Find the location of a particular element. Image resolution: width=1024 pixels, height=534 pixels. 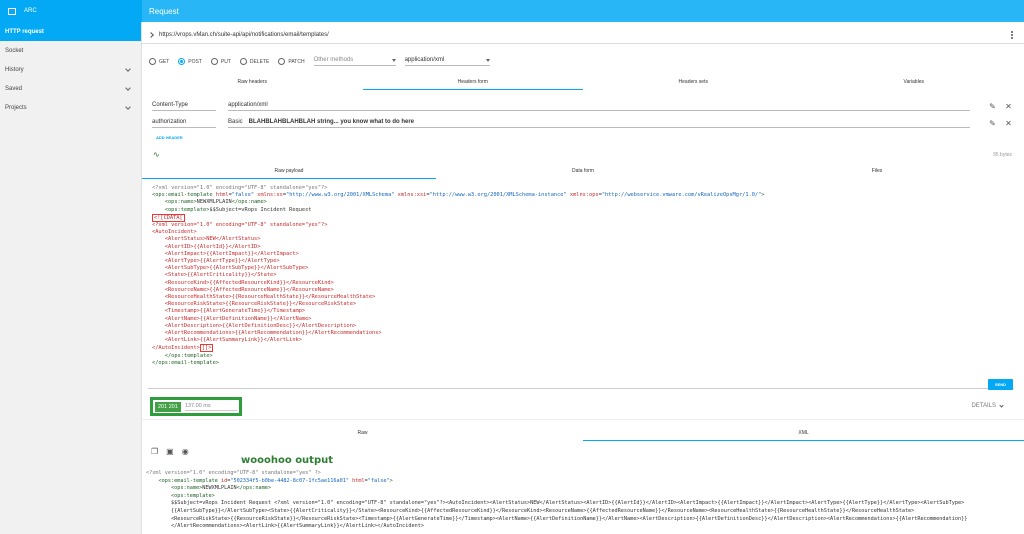

sidebar-item-history: History is located at coordinates (70, 69).